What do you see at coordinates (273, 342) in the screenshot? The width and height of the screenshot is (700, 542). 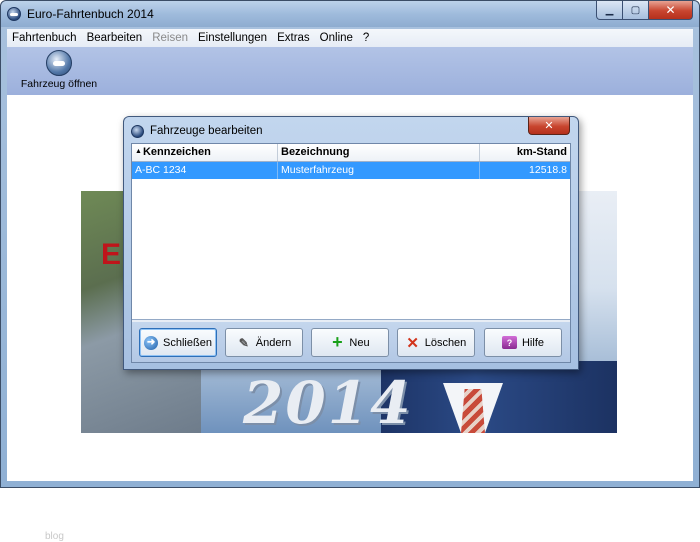 I see `edit-label: Ändern` at bounding box center [273, 342].